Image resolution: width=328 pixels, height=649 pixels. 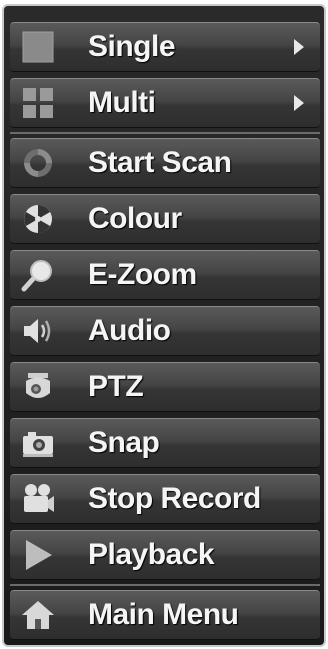 I want to click on video-camera-icon, so click(x=38, y=499).